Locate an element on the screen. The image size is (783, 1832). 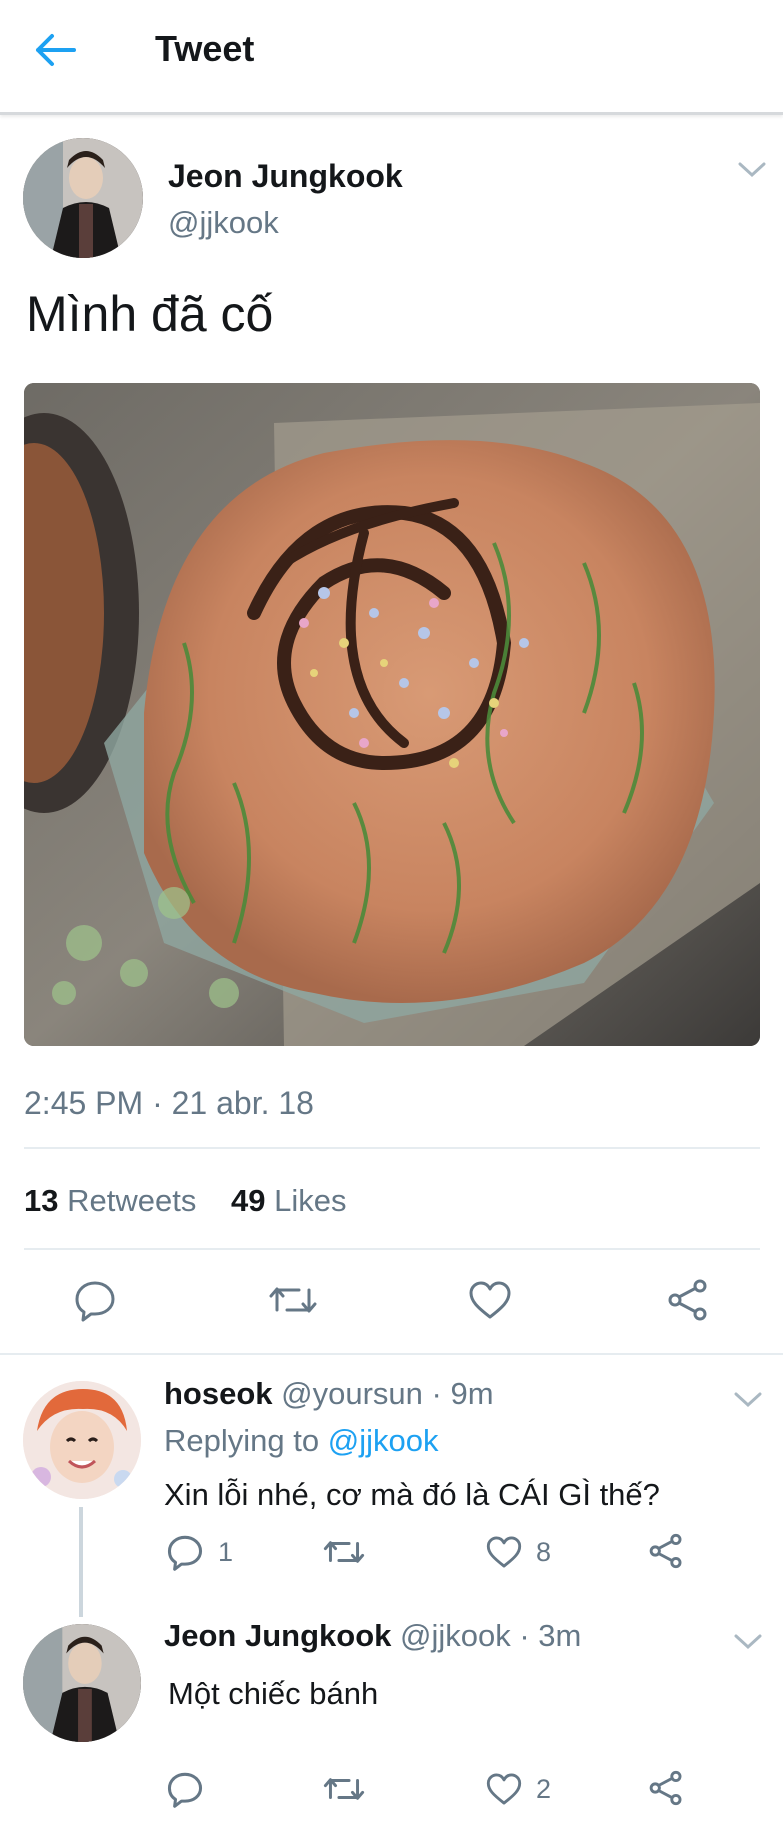
back-button is located at coordinates (55, 50).